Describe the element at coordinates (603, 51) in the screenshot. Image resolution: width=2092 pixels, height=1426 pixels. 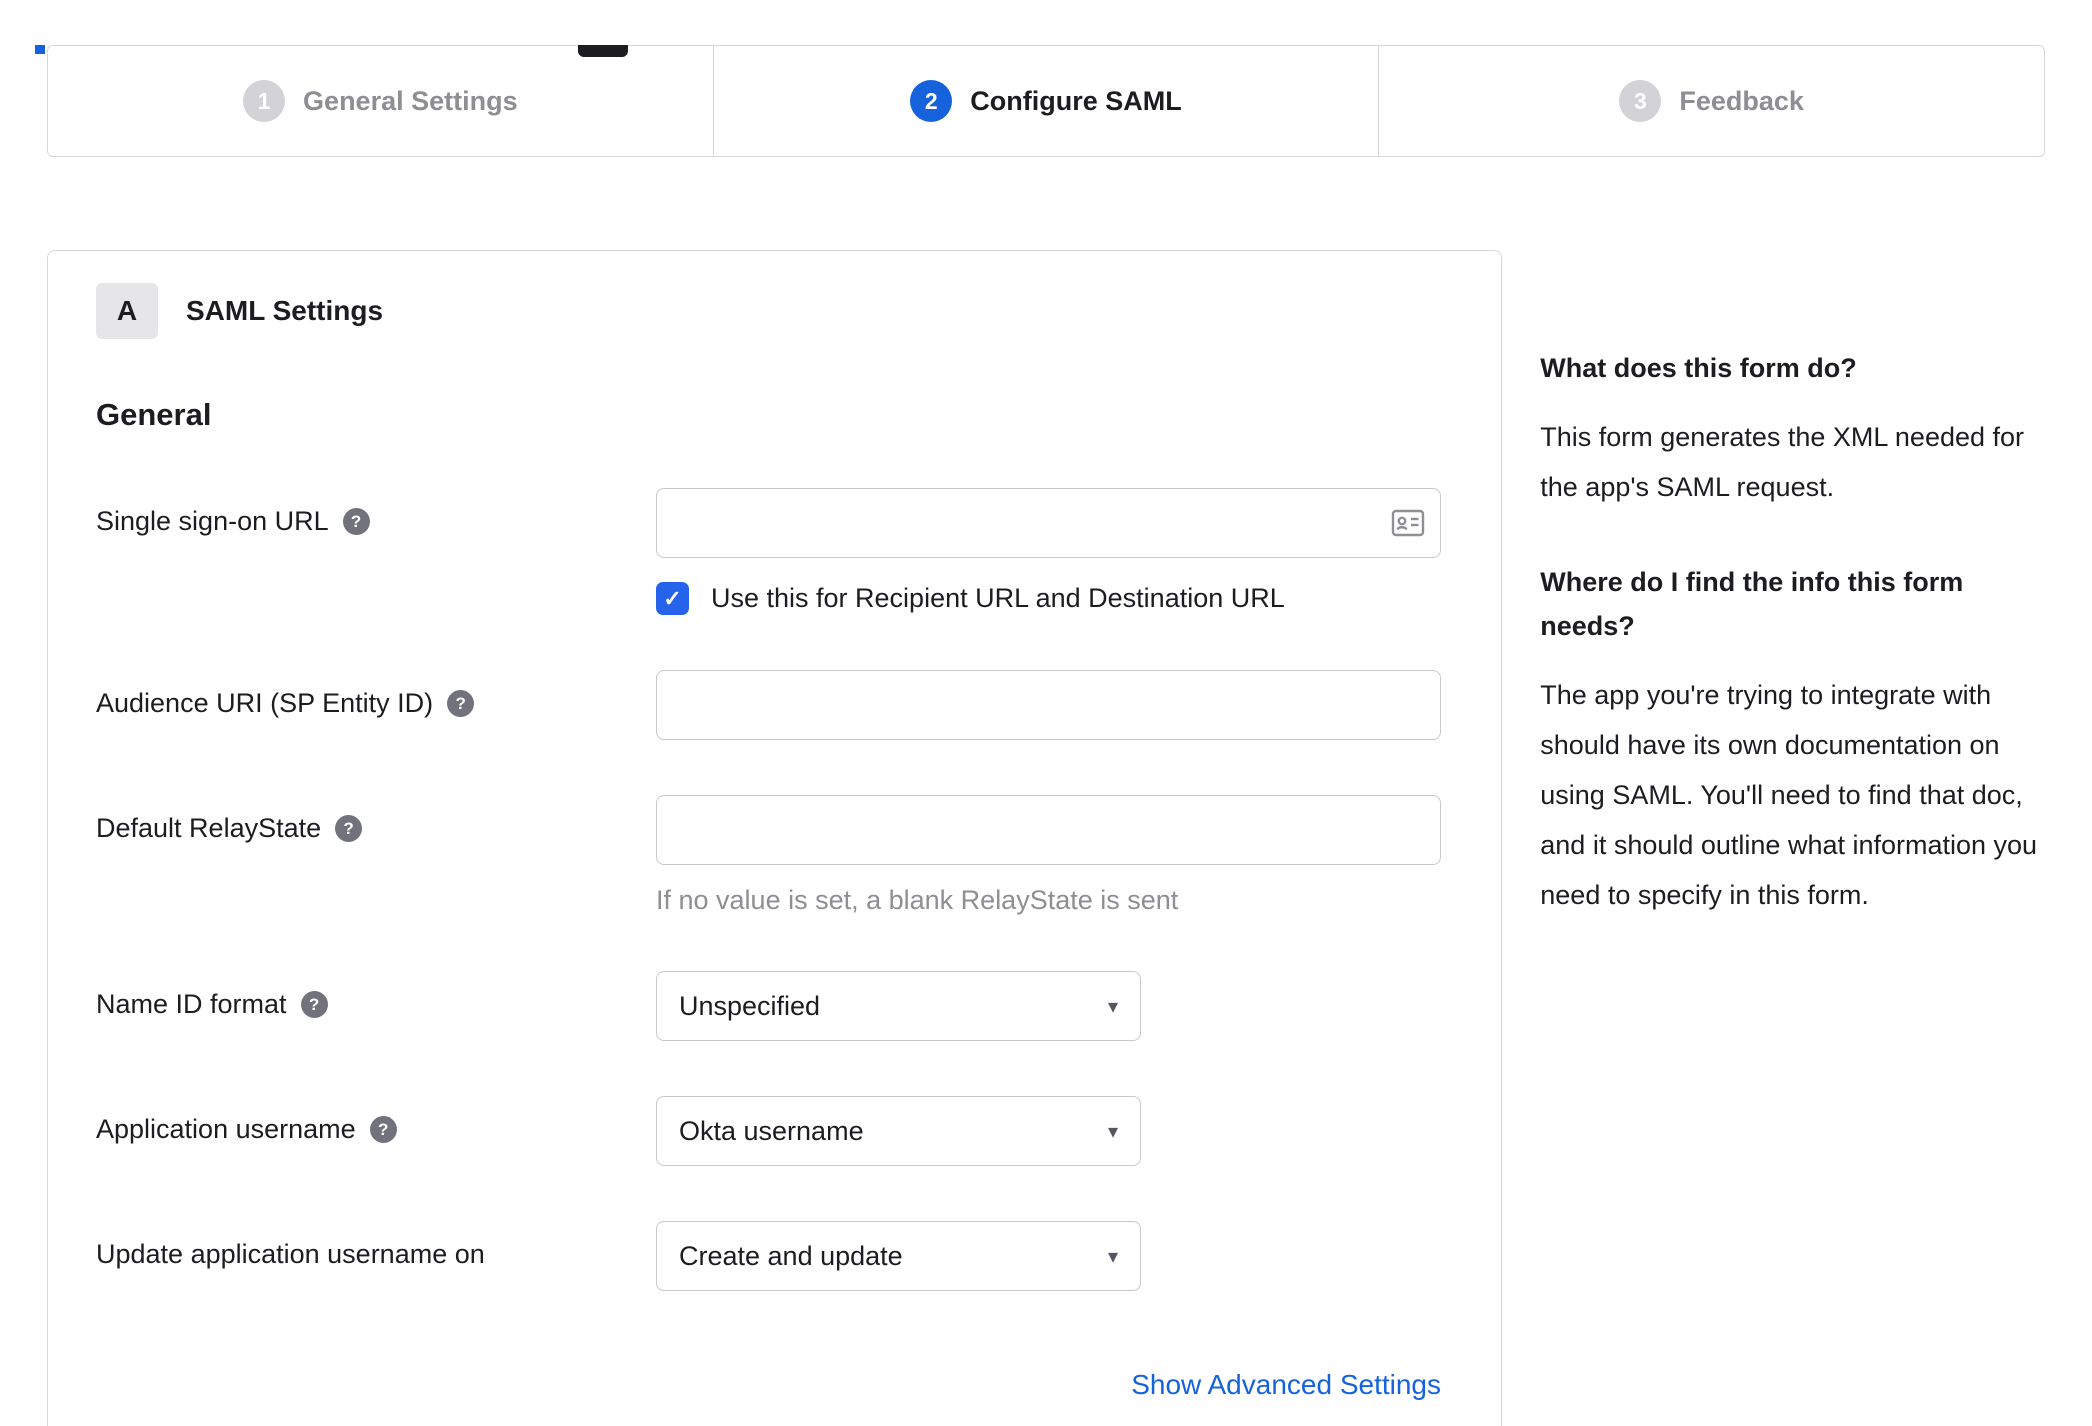
I see `cutoff-logo-fragment` at that location.